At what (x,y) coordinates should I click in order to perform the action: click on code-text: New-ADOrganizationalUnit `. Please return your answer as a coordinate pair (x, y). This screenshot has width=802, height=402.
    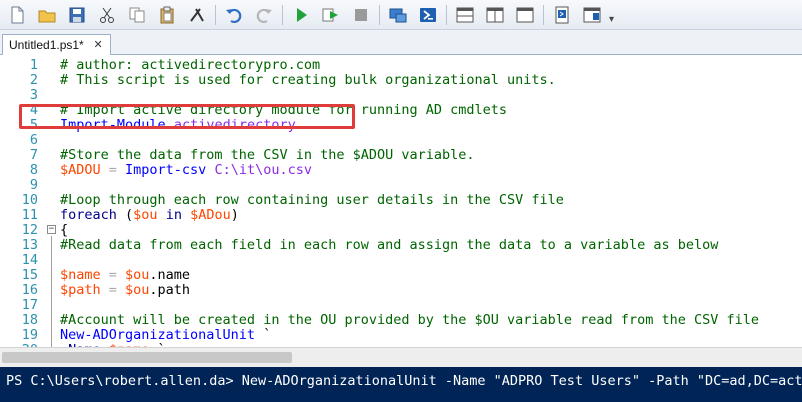
    Looking at the image, I should click on (165, 335).